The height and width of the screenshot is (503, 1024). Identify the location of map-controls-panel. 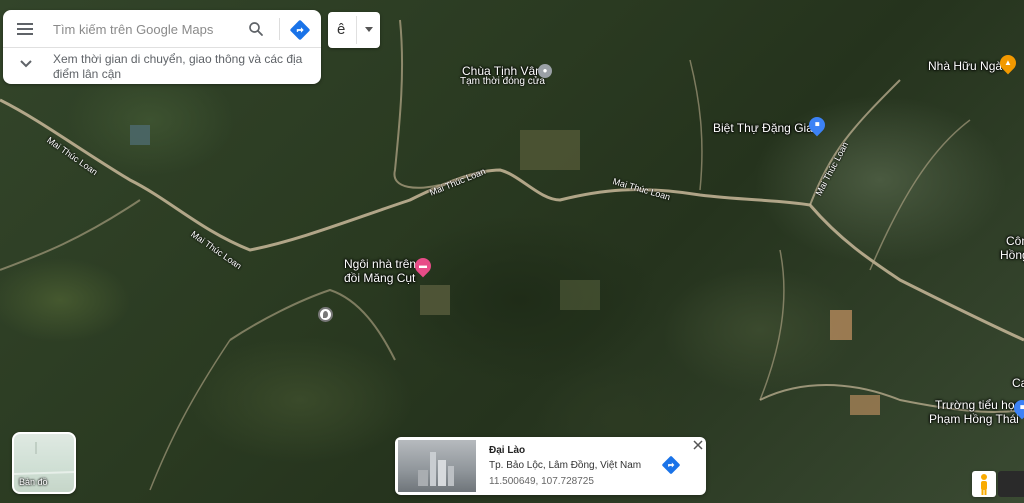
(1011, 484).